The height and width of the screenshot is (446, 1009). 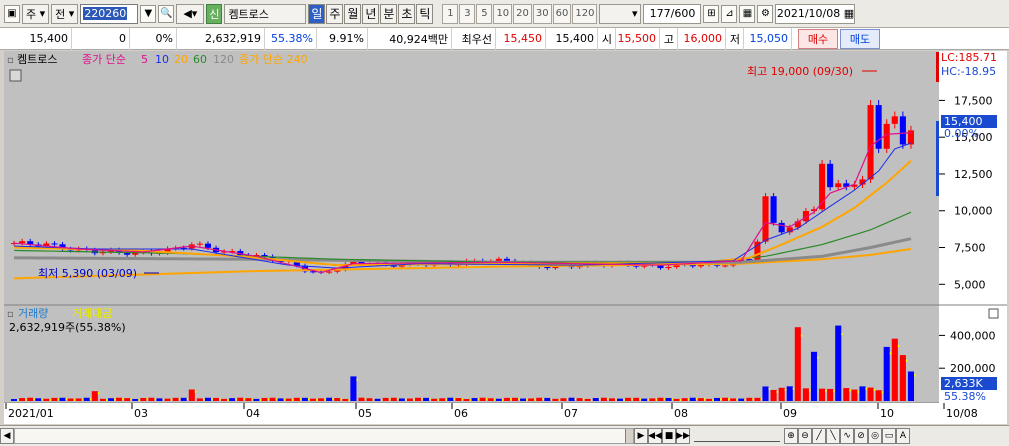 I want to click on x-tick-label: 09, so click(x=790, y=413).